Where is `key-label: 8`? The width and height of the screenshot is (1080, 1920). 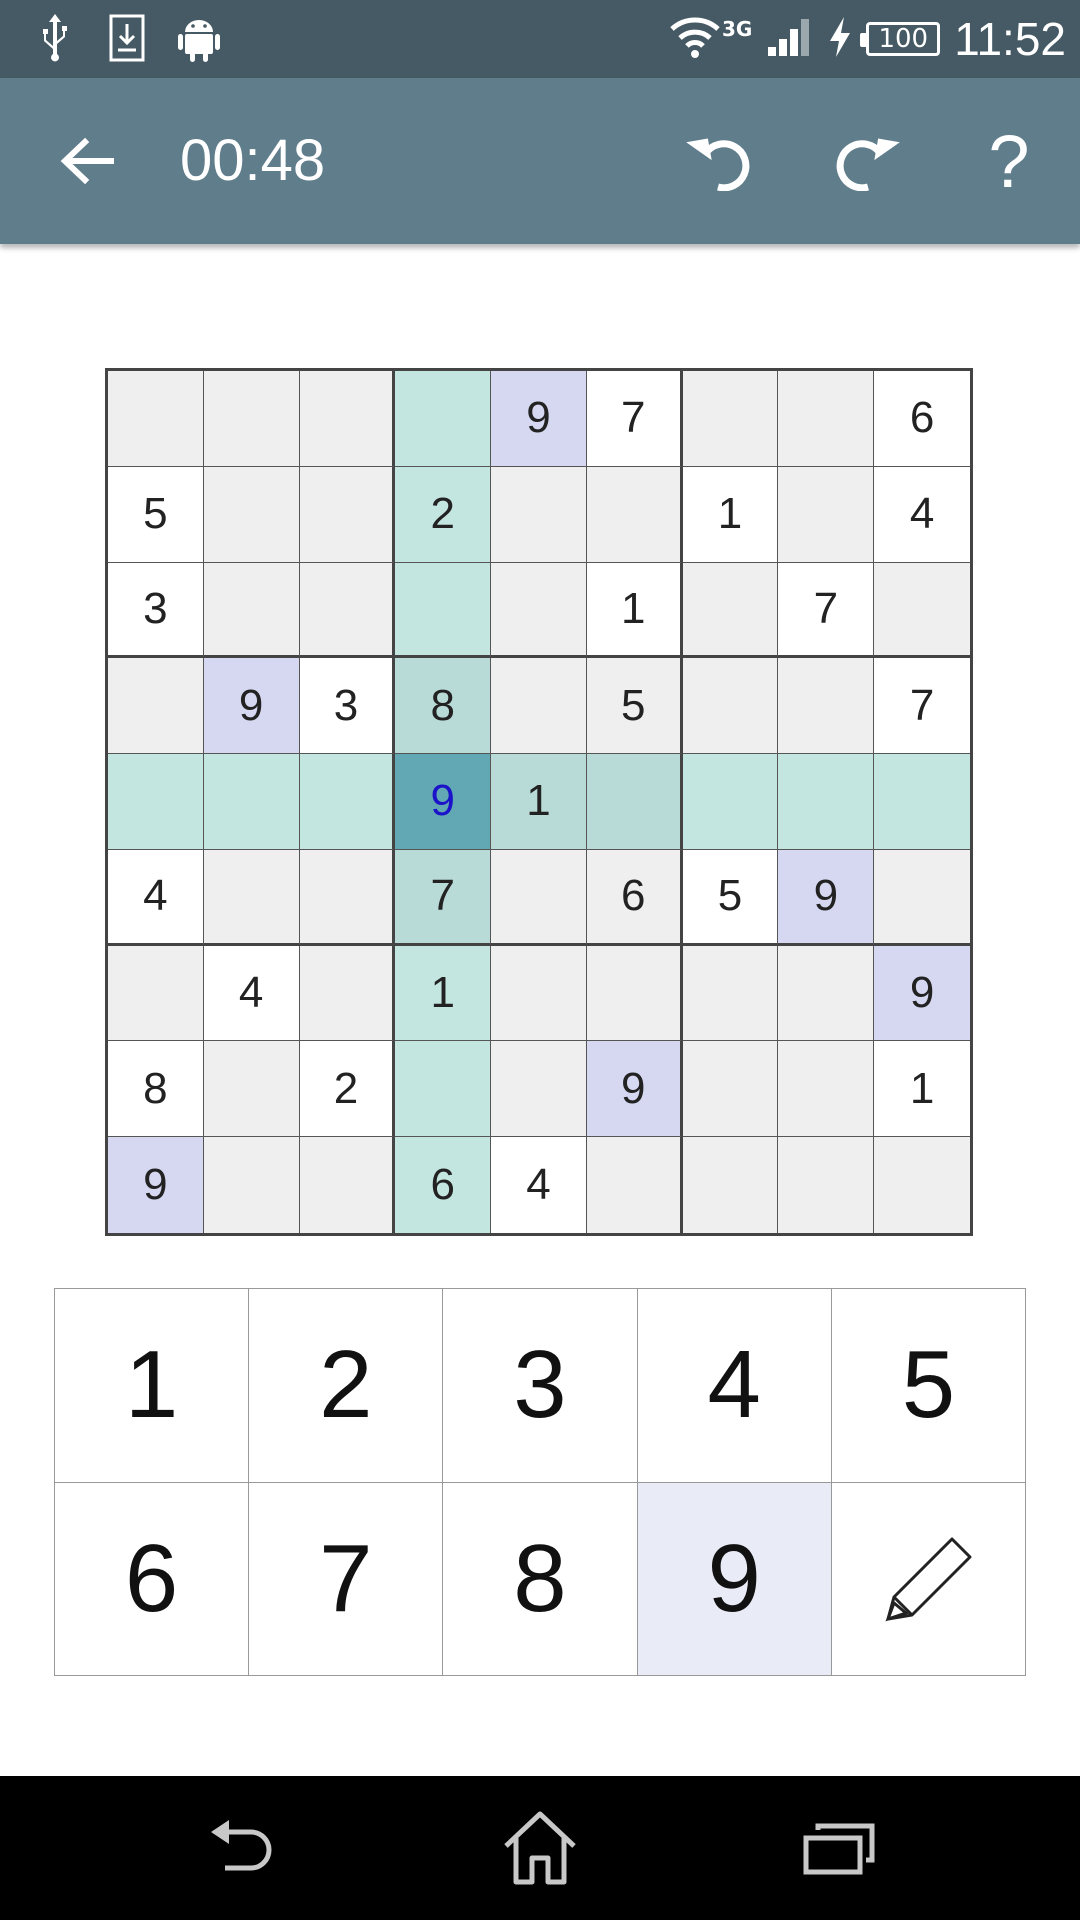 key-label: 8 is located at coordinates (540, 1578).